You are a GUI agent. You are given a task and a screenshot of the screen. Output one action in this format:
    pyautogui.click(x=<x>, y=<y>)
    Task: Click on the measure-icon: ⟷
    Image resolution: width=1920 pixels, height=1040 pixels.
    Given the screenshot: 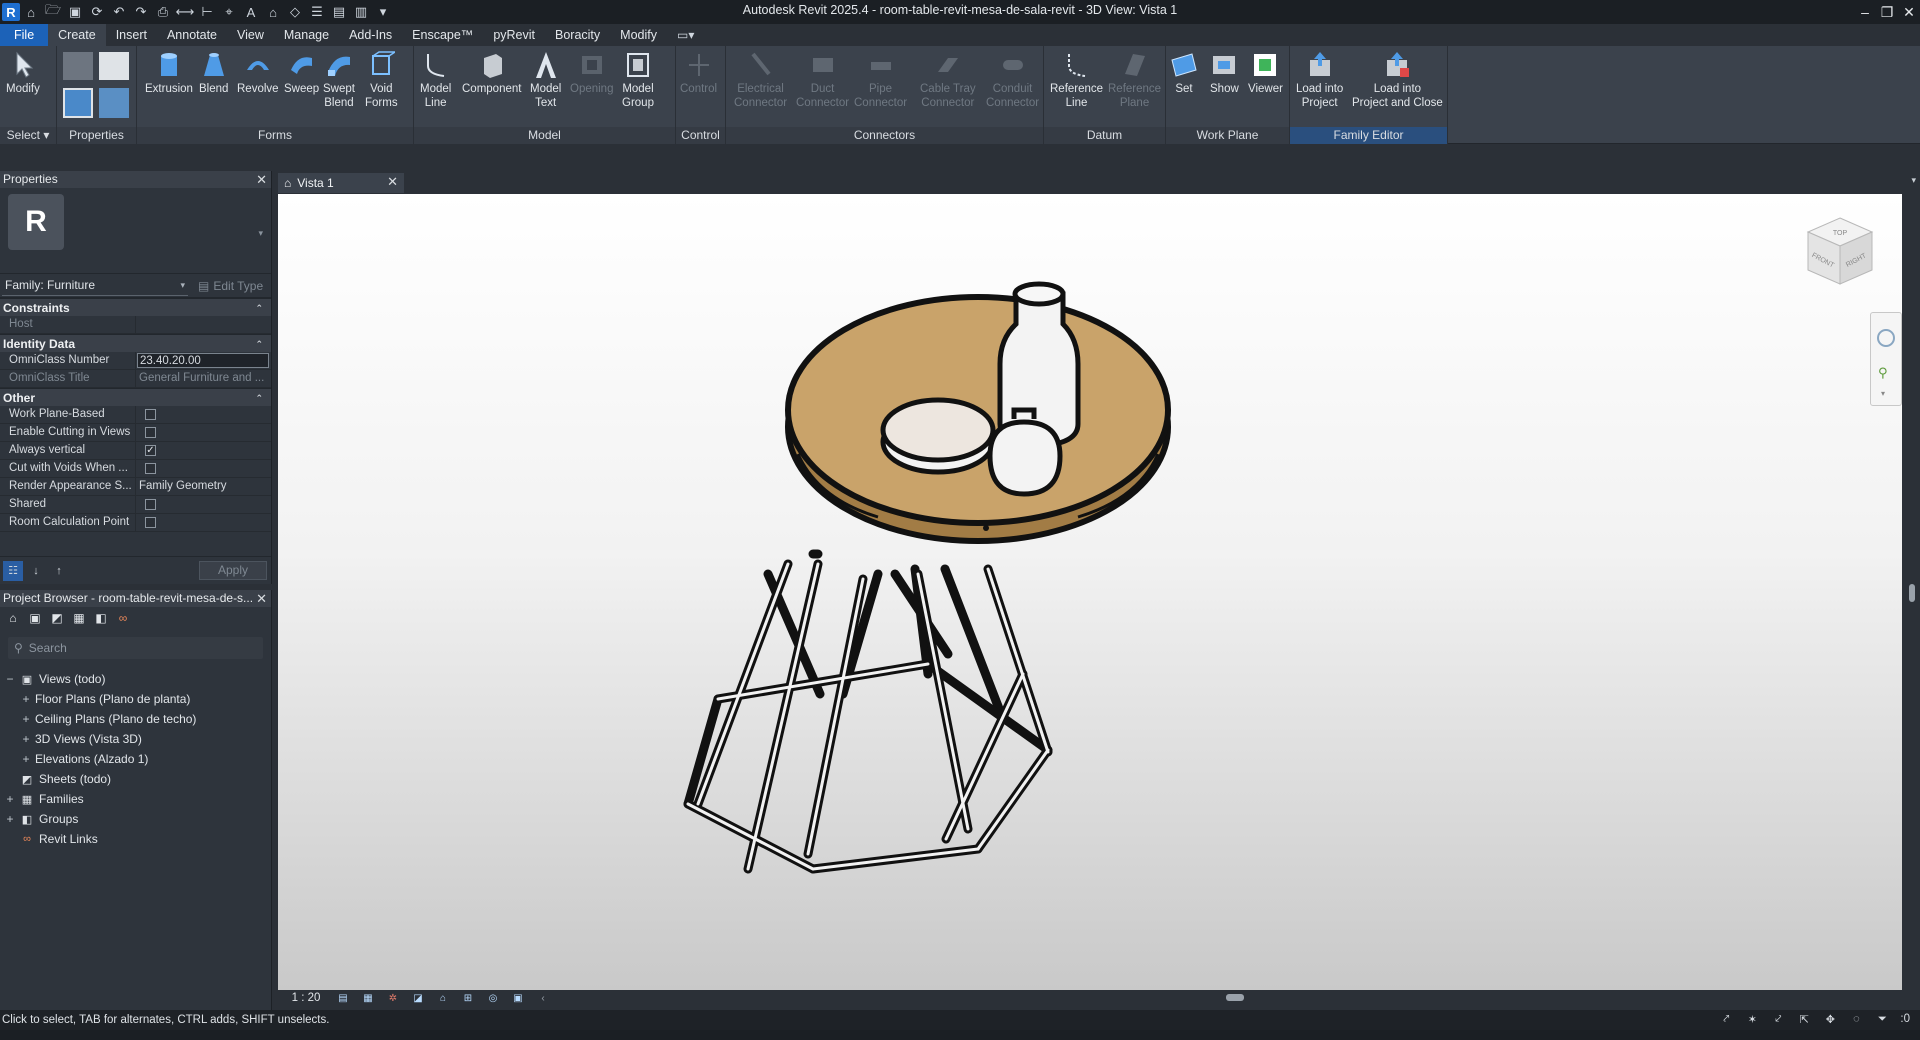 What is the action you would take?
    pyautogui.click(x=185, y=12)
    